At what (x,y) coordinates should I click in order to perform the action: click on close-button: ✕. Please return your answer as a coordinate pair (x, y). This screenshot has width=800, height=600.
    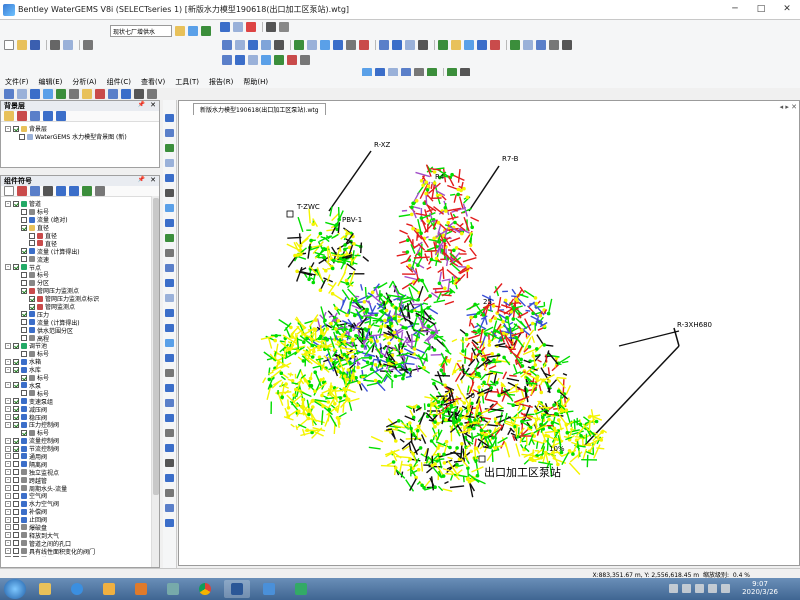
    Looking at the image, I should click on (787, 9).